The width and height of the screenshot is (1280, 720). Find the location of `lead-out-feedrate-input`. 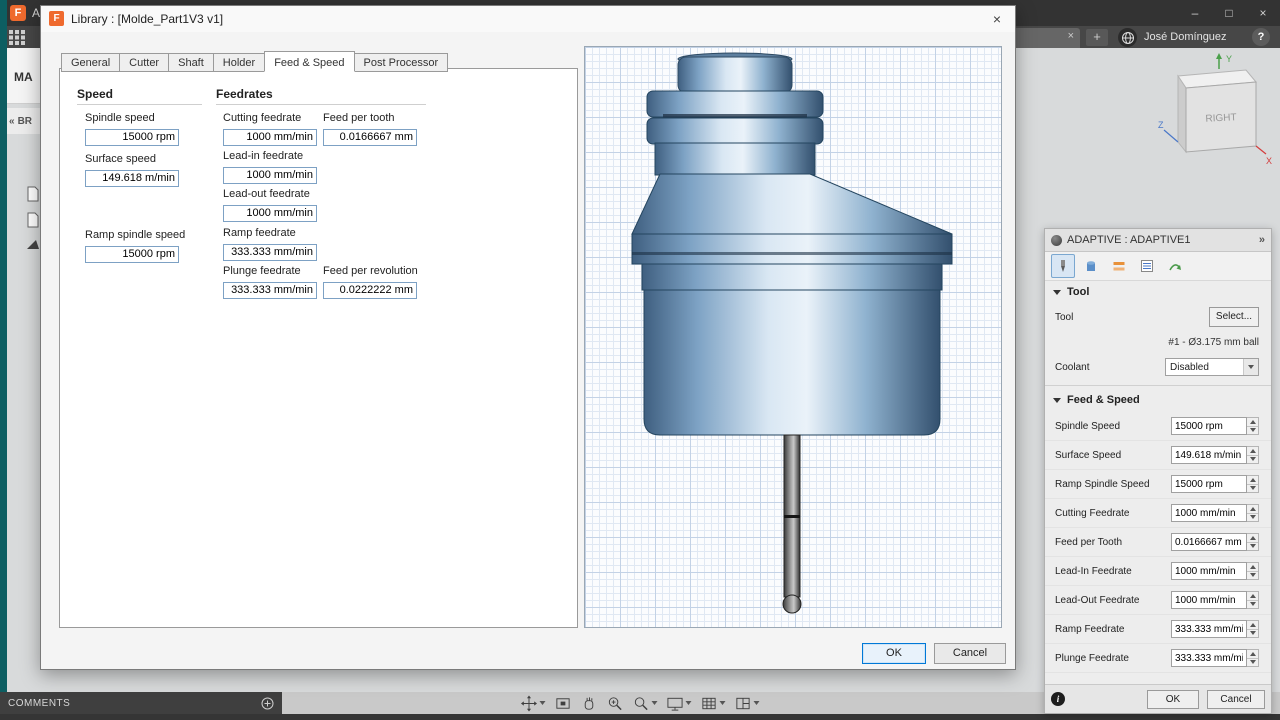

lead-out-feedrate-input is located at coordinates (270, 213).